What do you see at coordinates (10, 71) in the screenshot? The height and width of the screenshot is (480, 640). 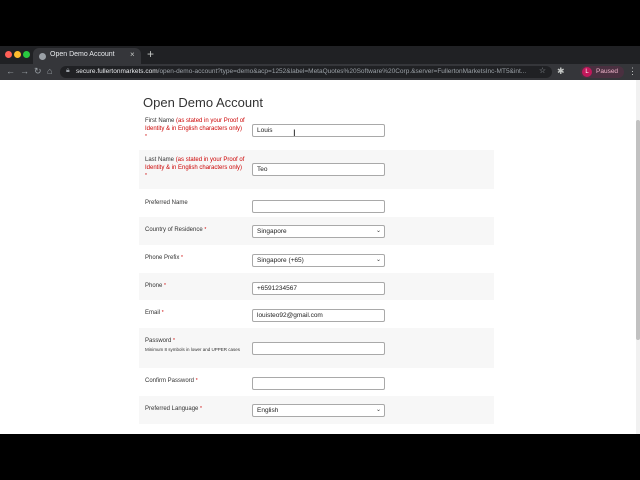 I see `back-arrow-icon: ←` at bounding box center [10, 71].